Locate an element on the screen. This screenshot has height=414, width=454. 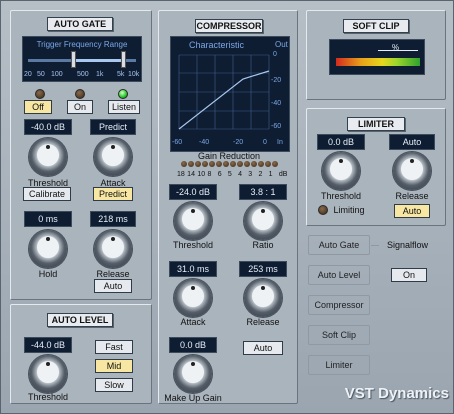
y-tick: -20 is located at coordinates (276, 80).